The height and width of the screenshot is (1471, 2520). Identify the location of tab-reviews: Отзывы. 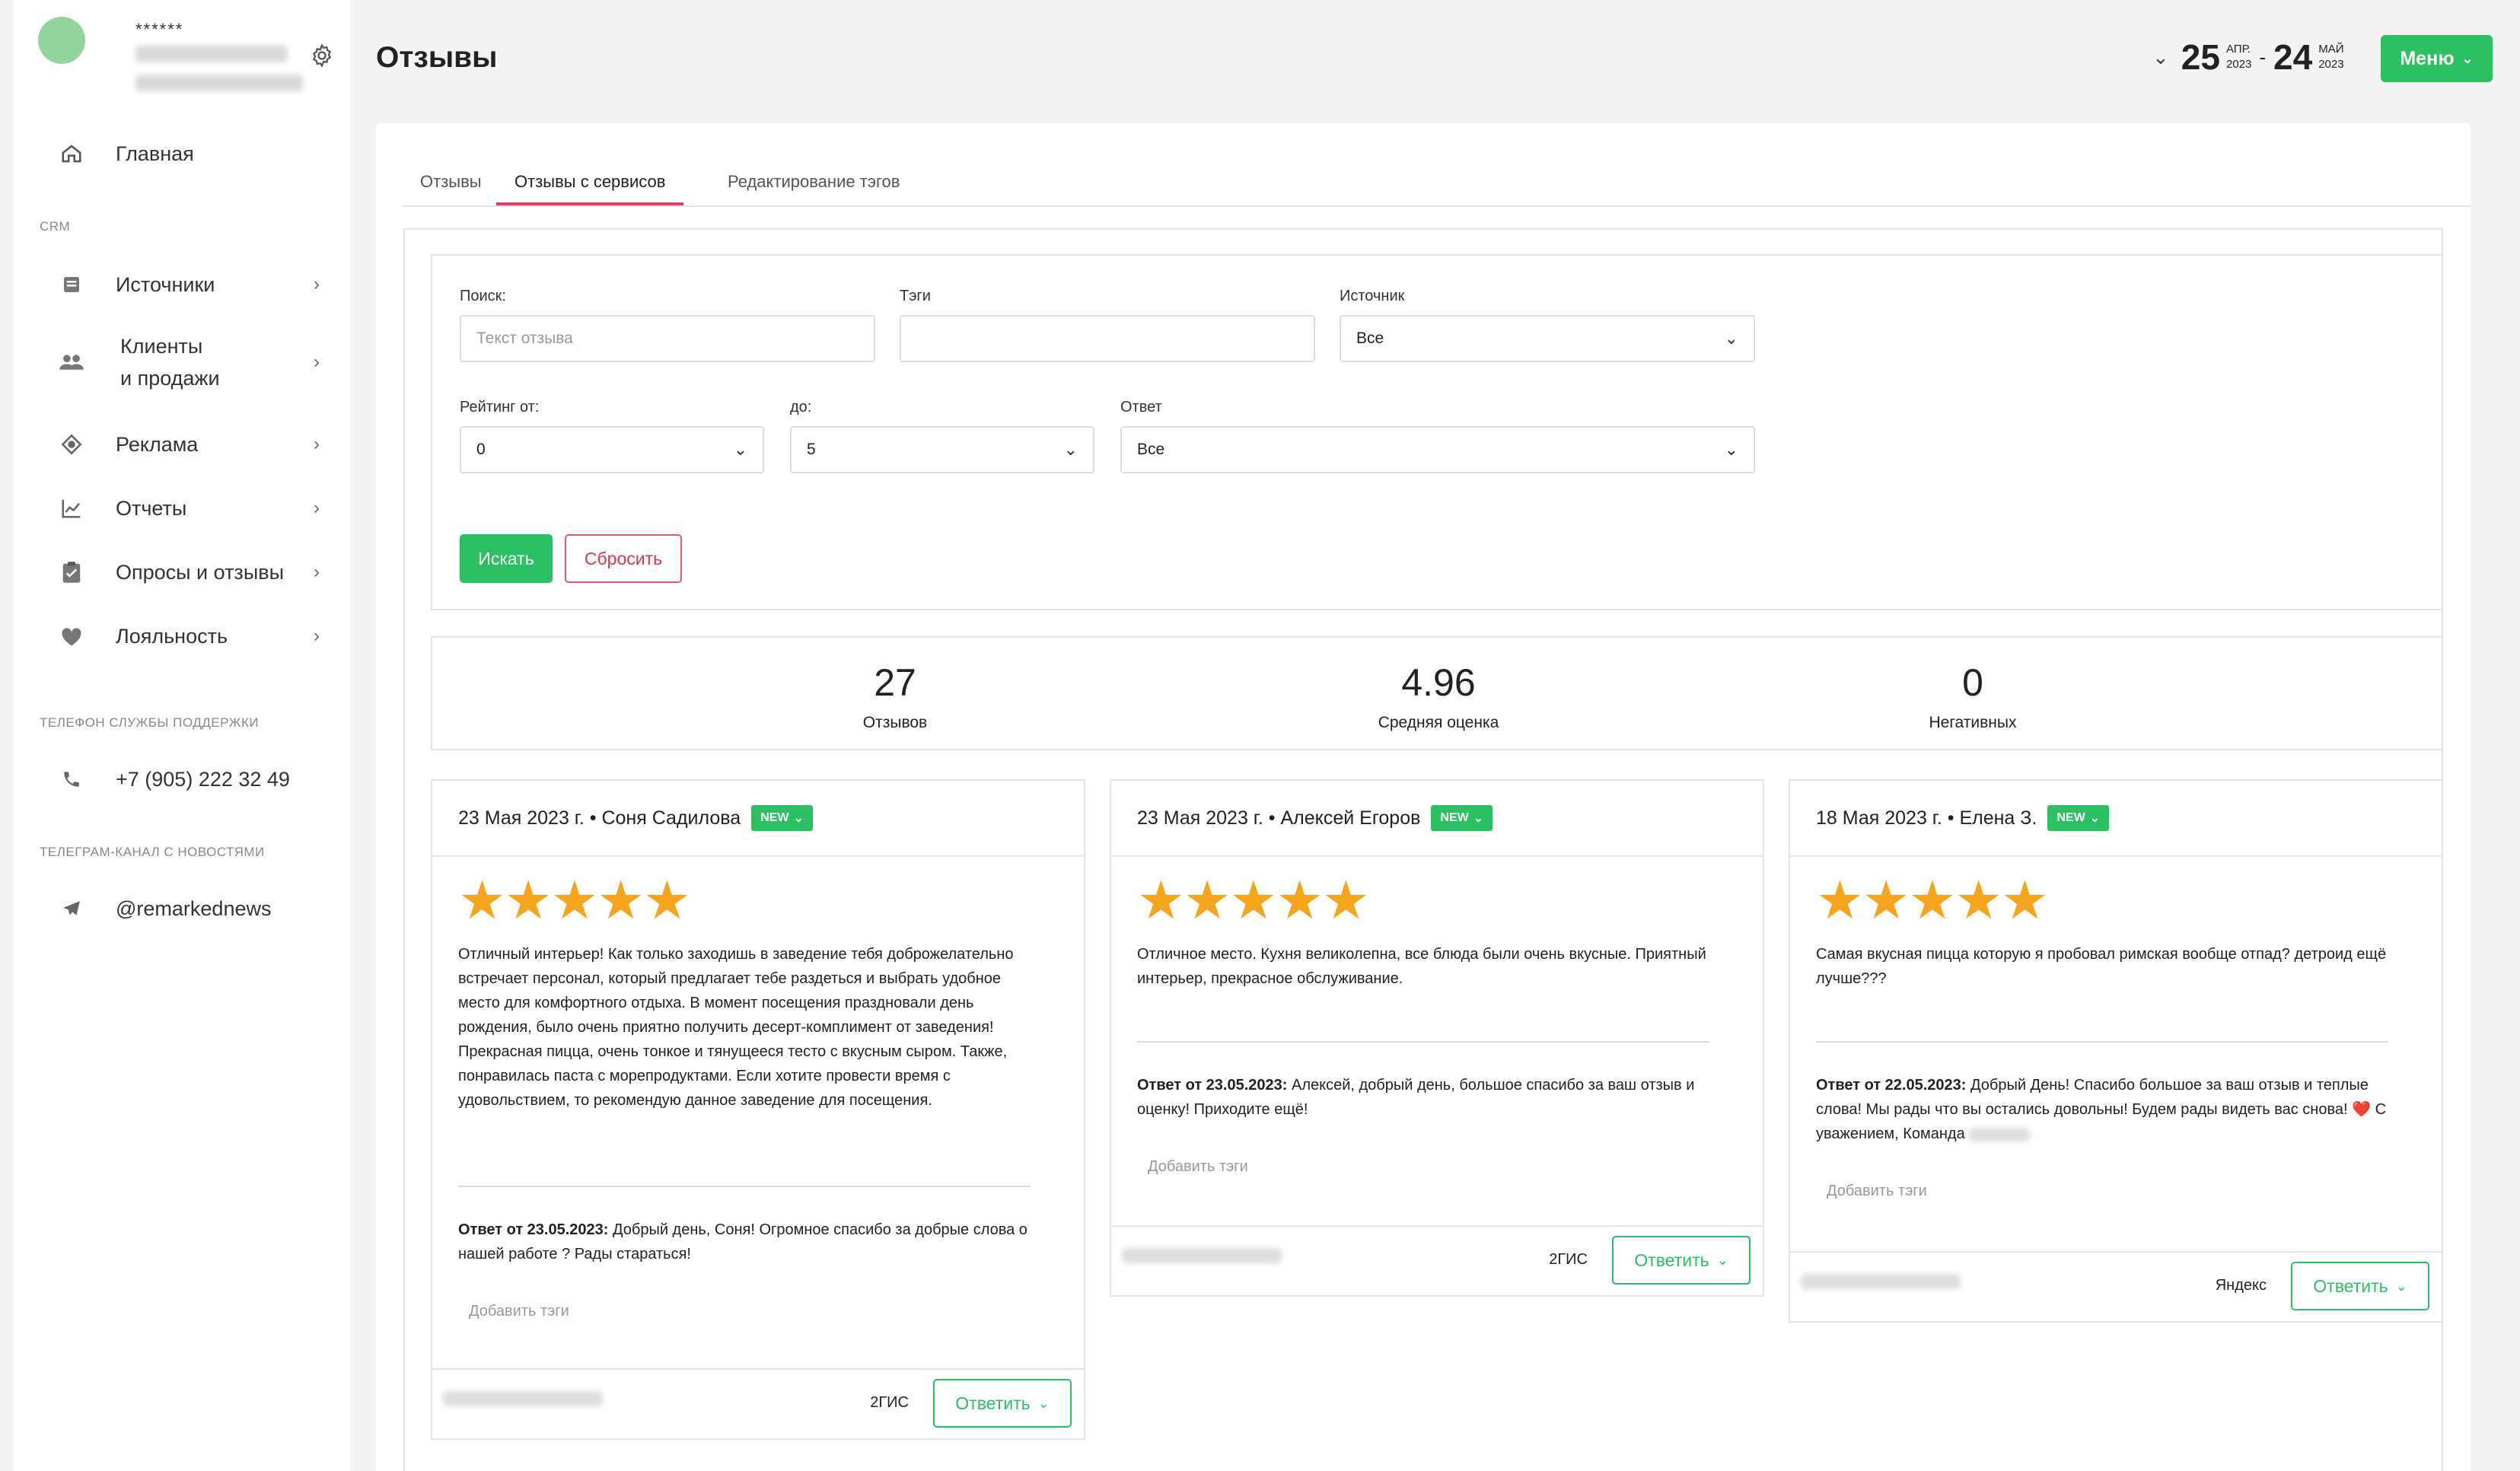
(451, 187).